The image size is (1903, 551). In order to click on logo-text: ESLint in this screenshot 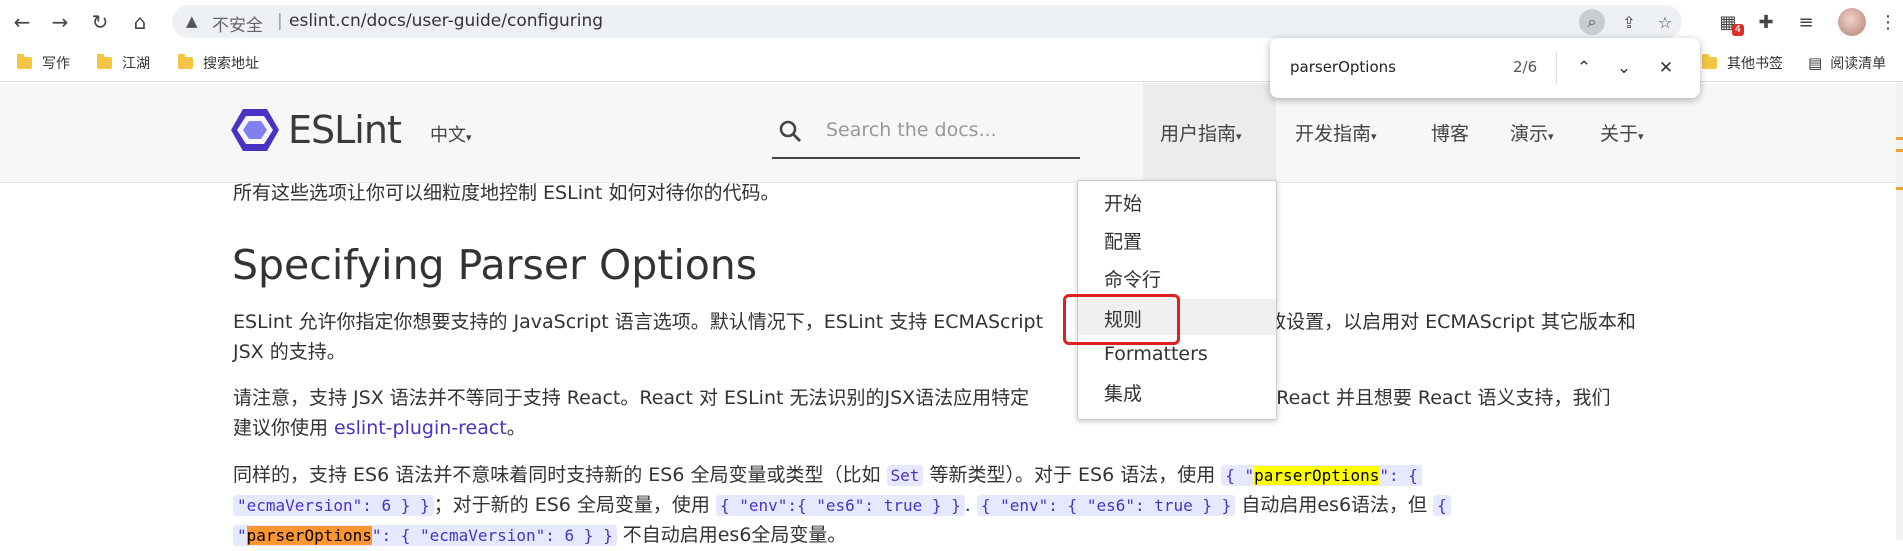, I will do `click(345, 130)`.